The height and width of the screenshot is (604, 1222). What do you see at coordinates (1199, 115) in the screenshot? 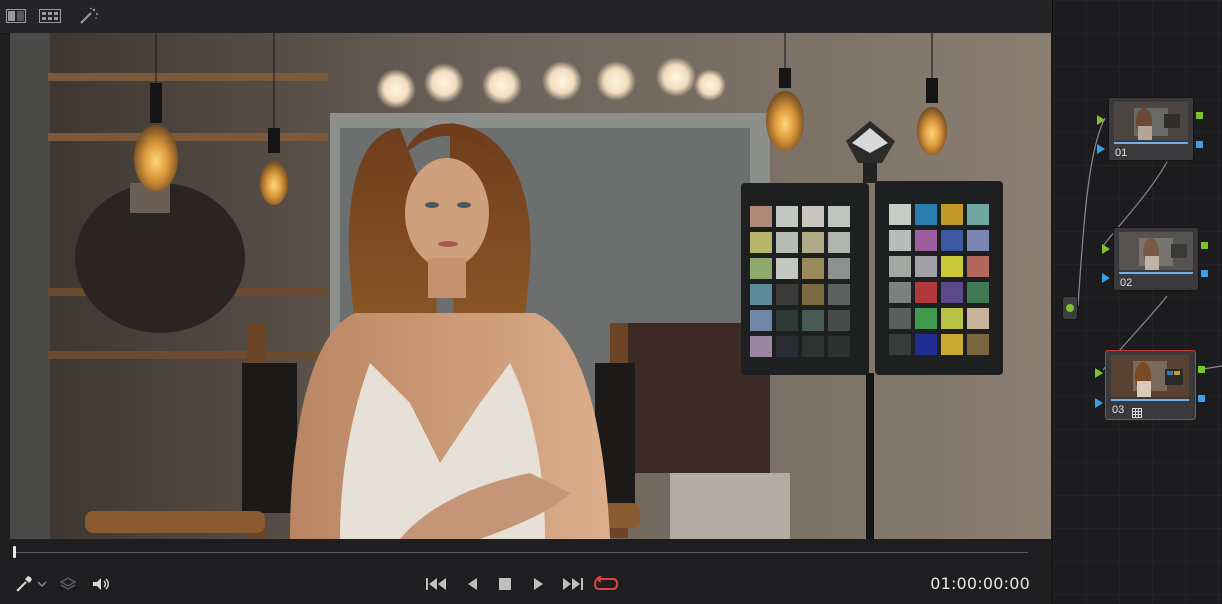
I see `node-01-rgb-output-icon` at bounding box center [1199, 115].